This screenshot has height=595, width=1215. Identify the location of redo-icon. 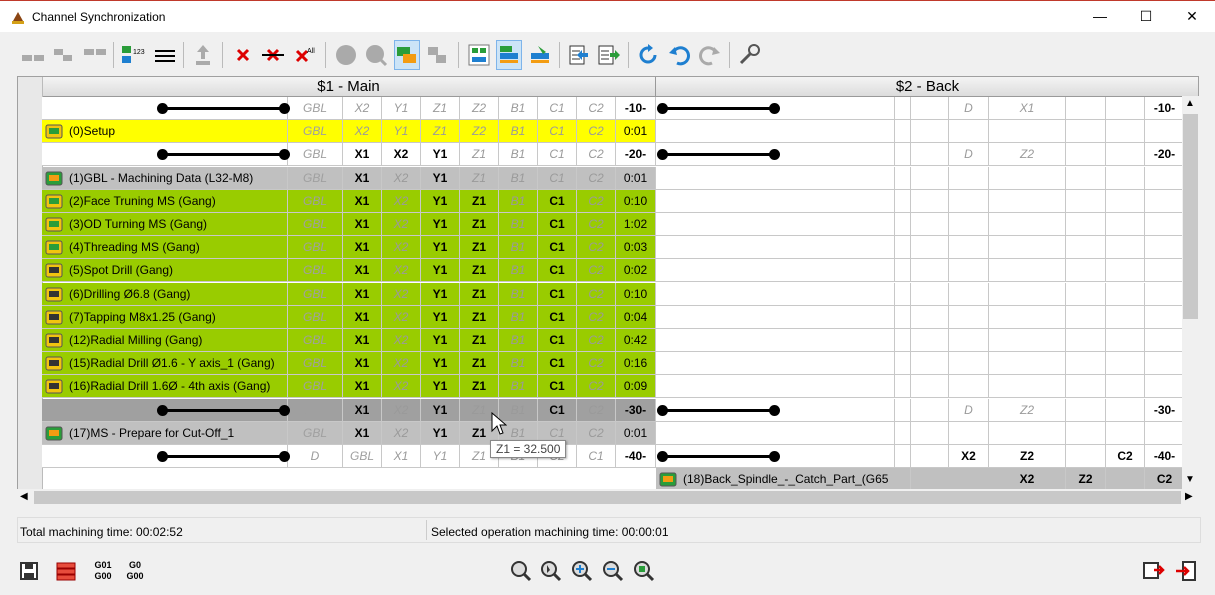
(710, 55).